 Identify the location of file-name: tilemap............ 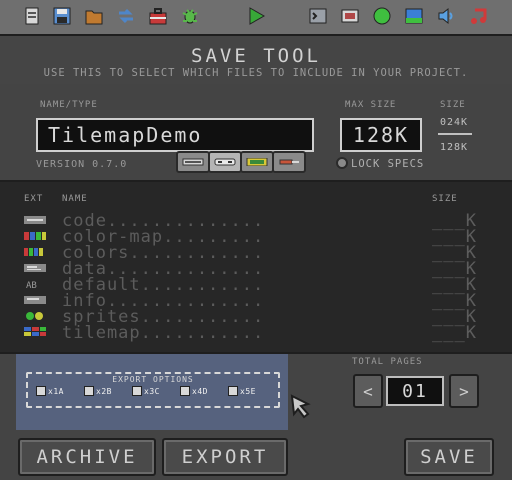
(163, 333).